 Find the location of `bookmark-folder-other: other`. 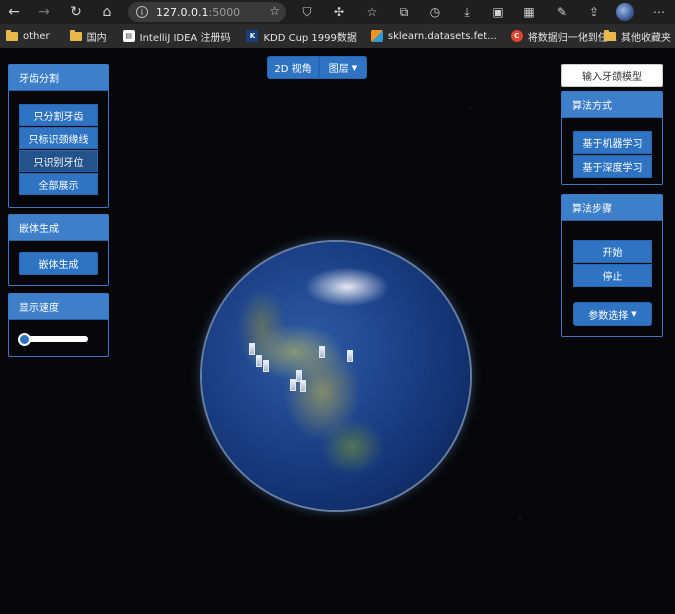

bookmark-folder-other: other is located at coordinates (28, 36).